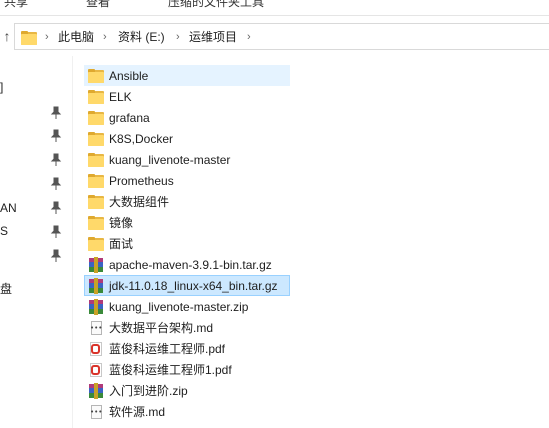 Image resolution: width=549 pixels, height=428 pixels. I want to click on list-item: 镜像, so click(187, 222).